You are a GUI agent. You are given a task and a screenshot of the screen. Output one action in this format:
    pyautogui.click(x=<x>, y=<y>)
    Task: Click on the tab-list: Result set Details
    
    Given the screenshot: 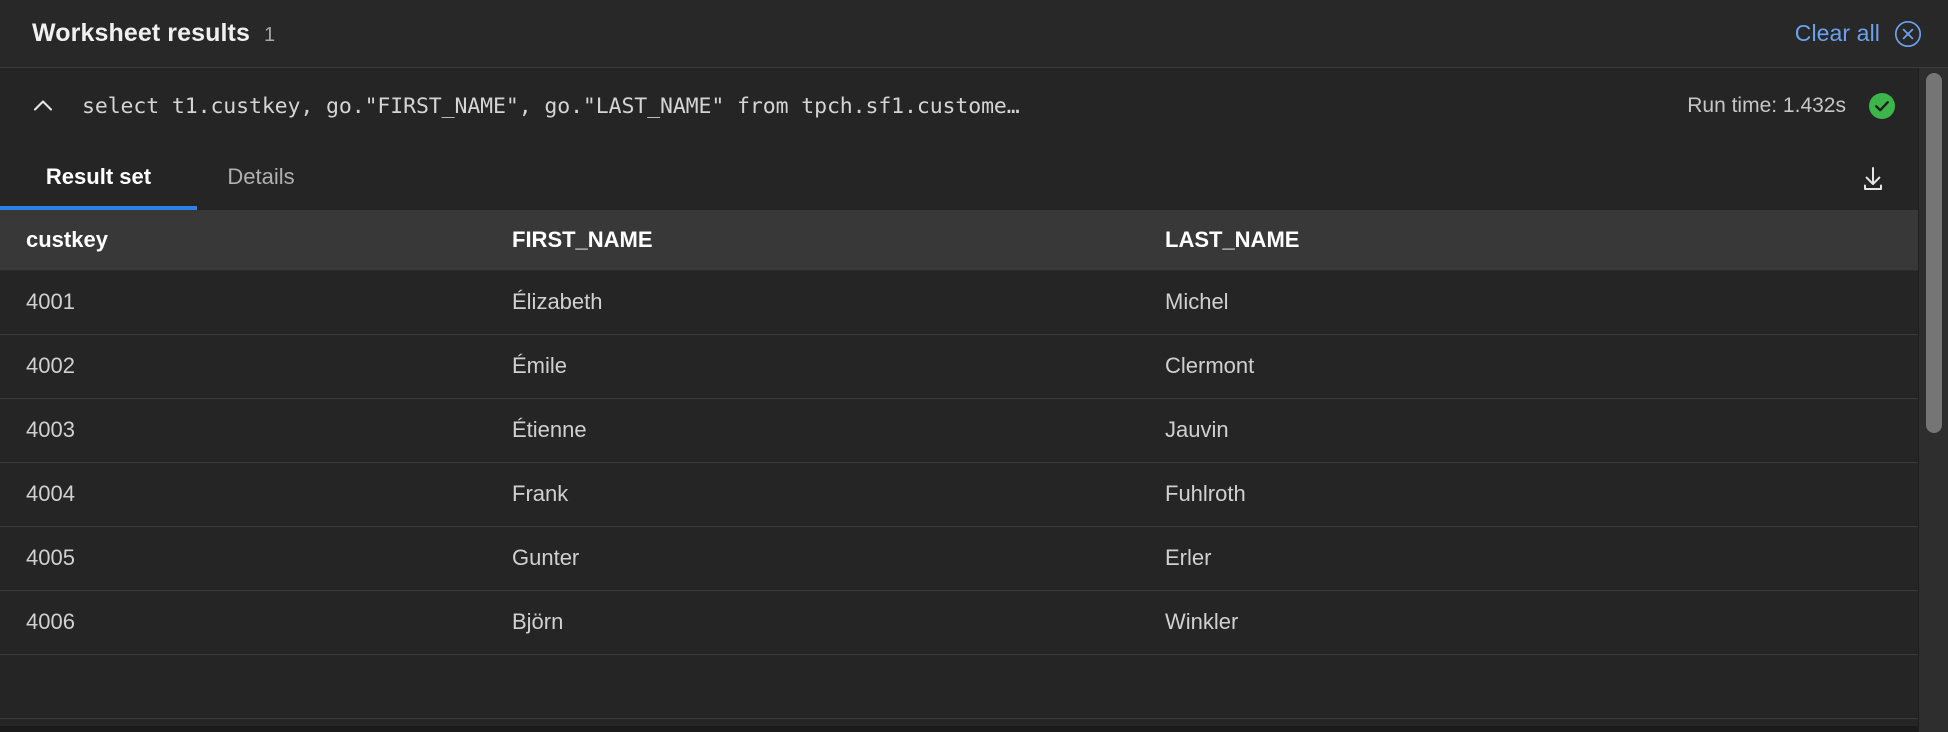 What is the action you would take?
    pyautogui.click(x=925, y=177)
    